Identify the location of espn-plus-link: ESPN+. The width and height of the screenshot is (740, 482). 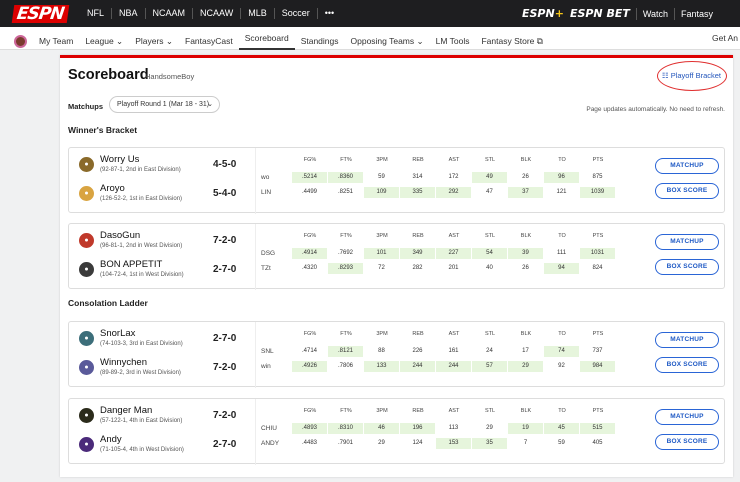
(543, 13).